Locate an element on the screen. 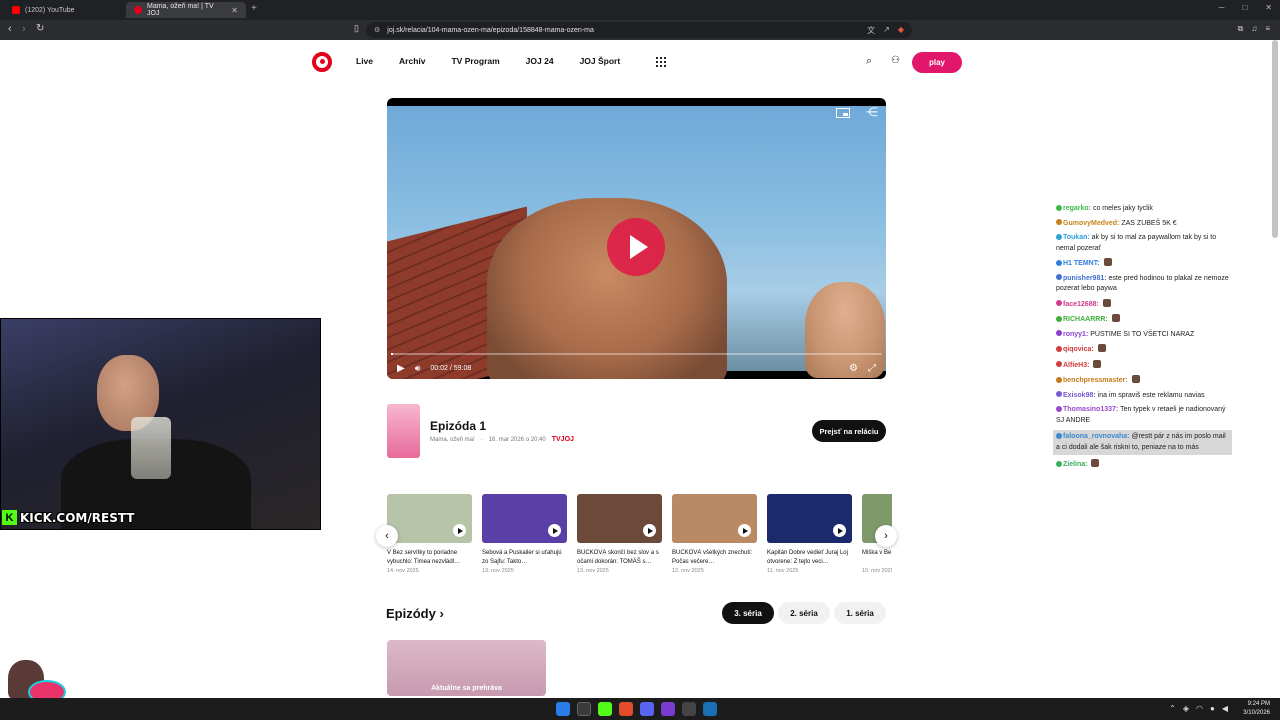 This screenshot has width=1280, height=720. chat-username: GumovyMedved: is located at coordinates (1091, 223).